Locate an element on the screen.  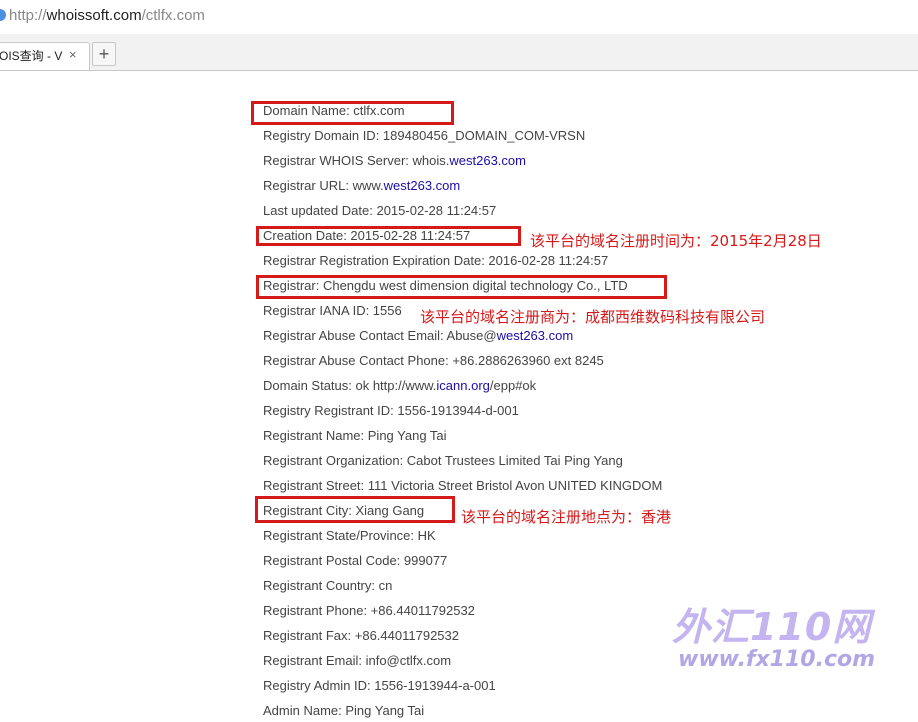
tab-strip: OIS查询 - V × + is located at coordinates (459, 52).